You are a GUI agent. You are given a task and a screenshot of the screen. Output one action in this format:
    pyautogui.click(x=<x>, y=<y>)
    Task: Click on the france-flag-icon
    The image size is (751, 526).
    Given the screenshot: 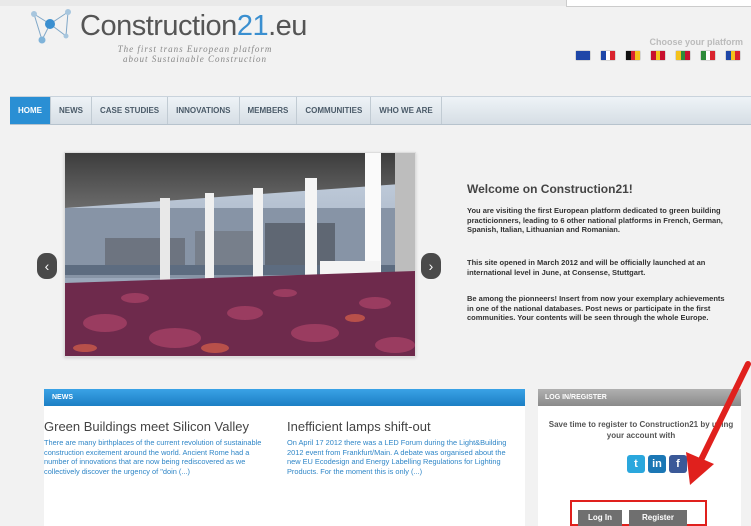 What is the action you would take?
    pyautogui.click(x=608, y=55)
    